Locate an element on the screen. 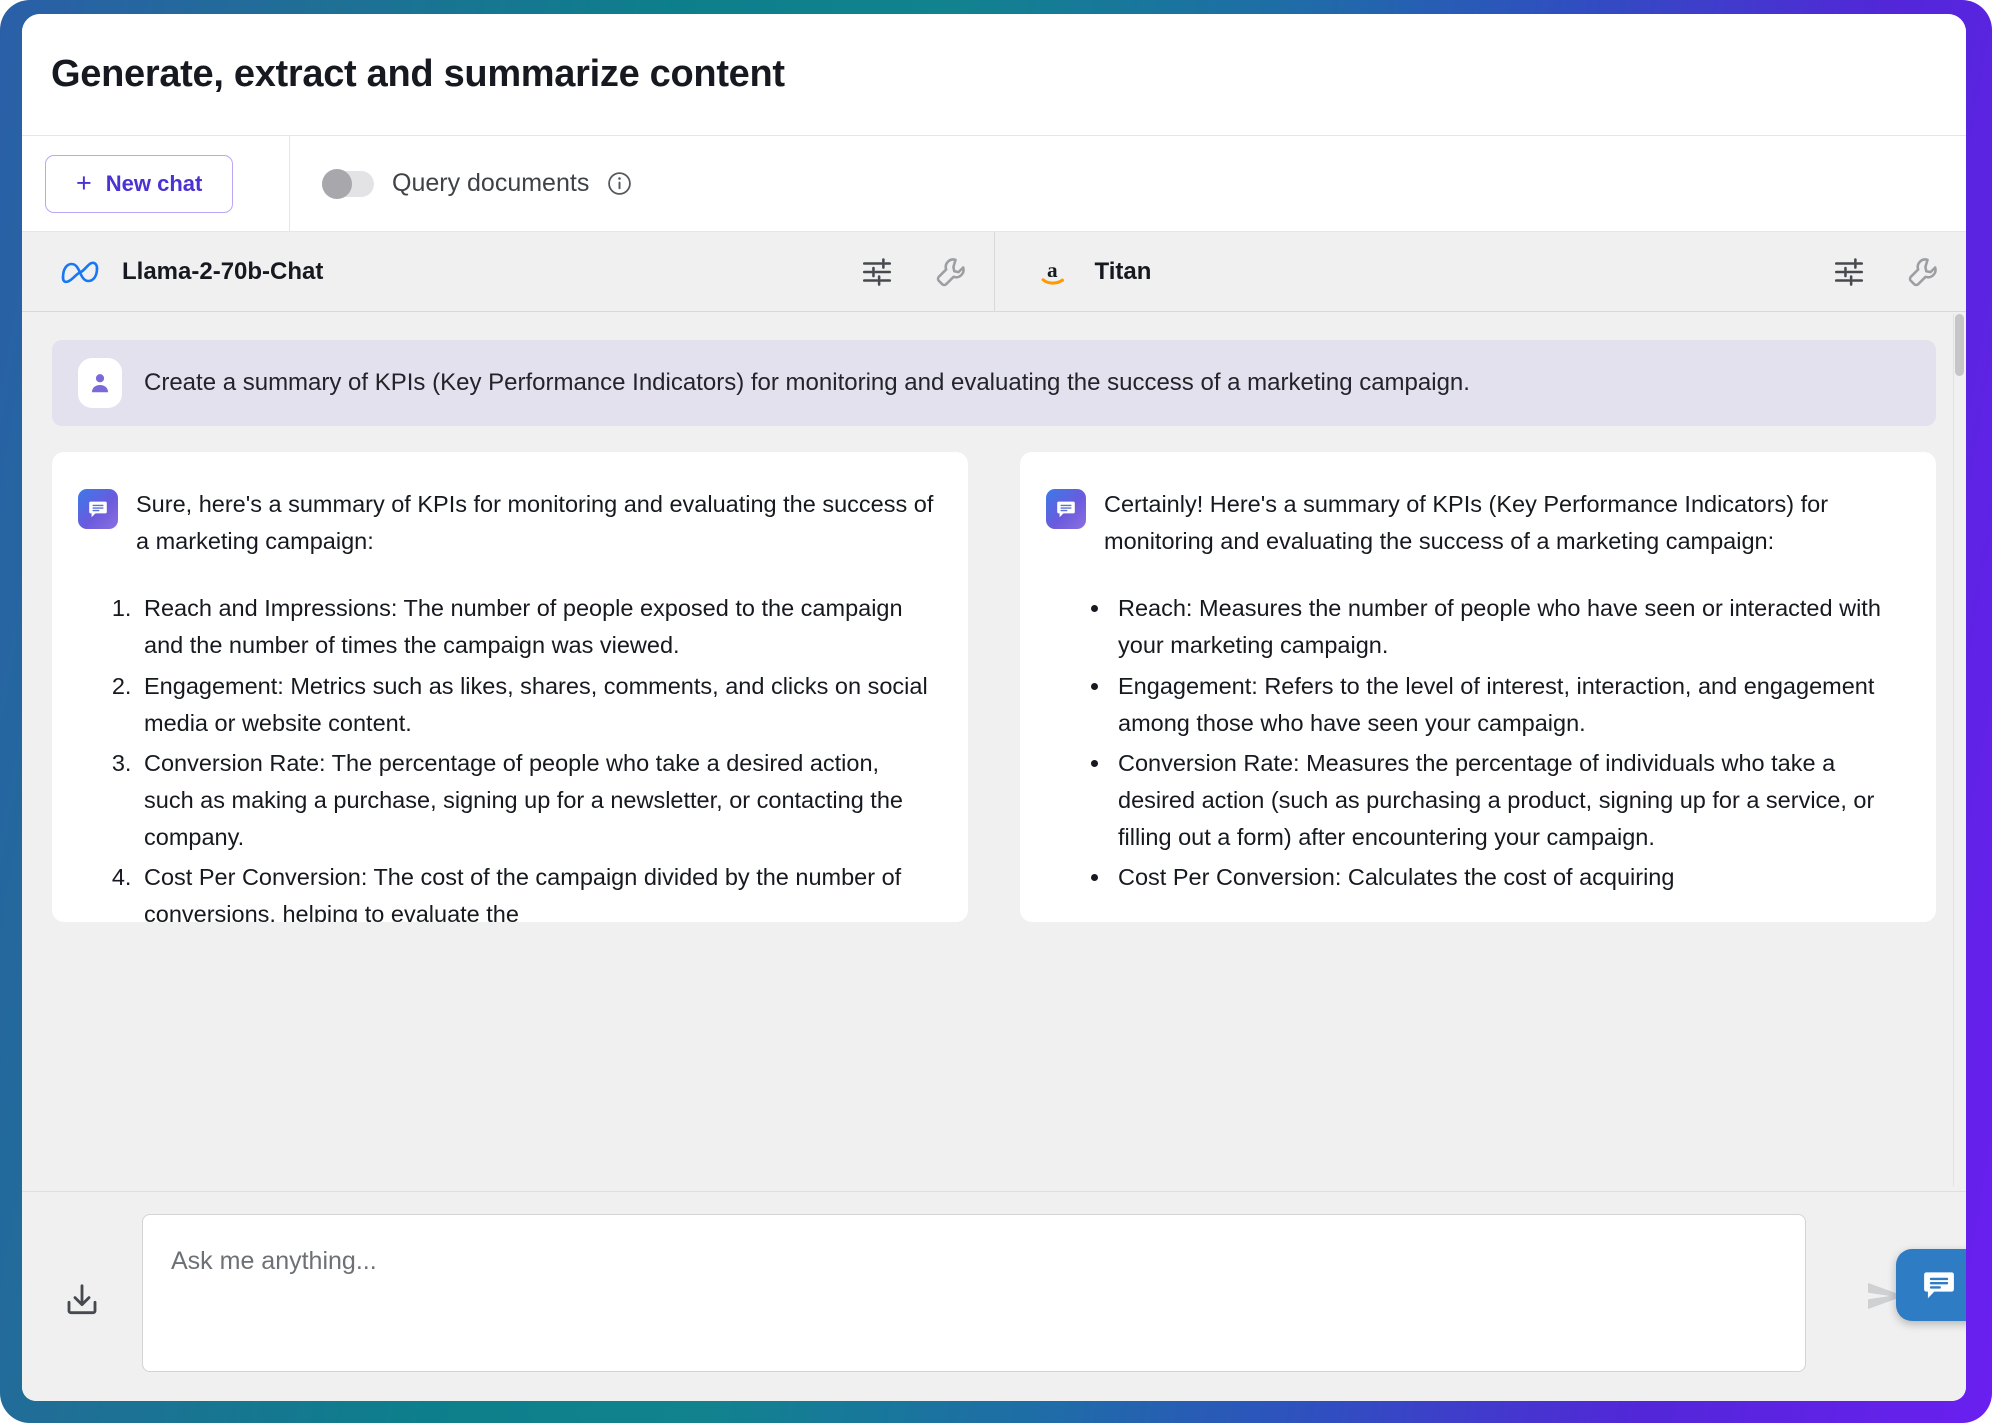 This screenshot has height=1423, width=1992. model-actions-titan is located at coordinates (1886, 272).